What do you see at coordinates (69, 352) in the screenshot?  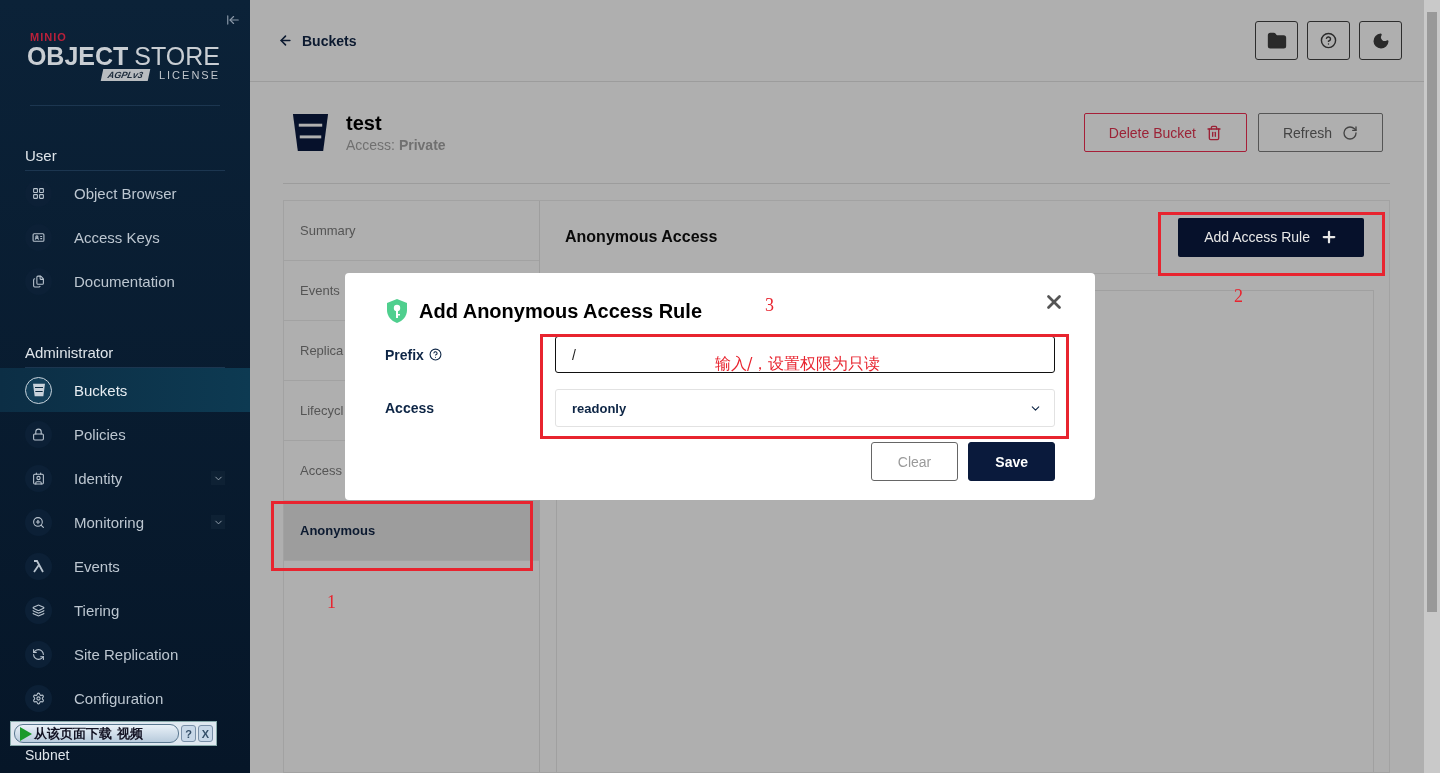 I see `section-title: Administrator` at bounding box center [69, 352].